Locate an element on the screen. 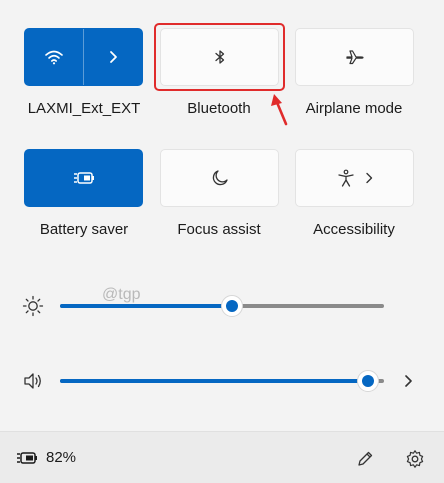  volume-slider is located at coordinates (222, 381).